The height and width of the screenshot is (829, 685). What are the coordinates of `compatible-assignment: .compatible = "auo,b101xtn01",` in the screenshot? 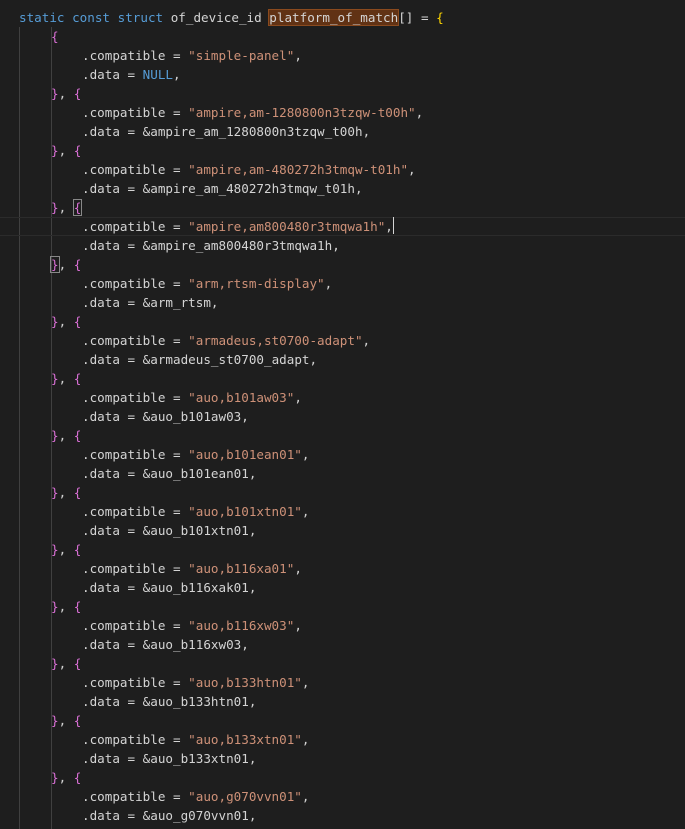 It's located at (195, 511).